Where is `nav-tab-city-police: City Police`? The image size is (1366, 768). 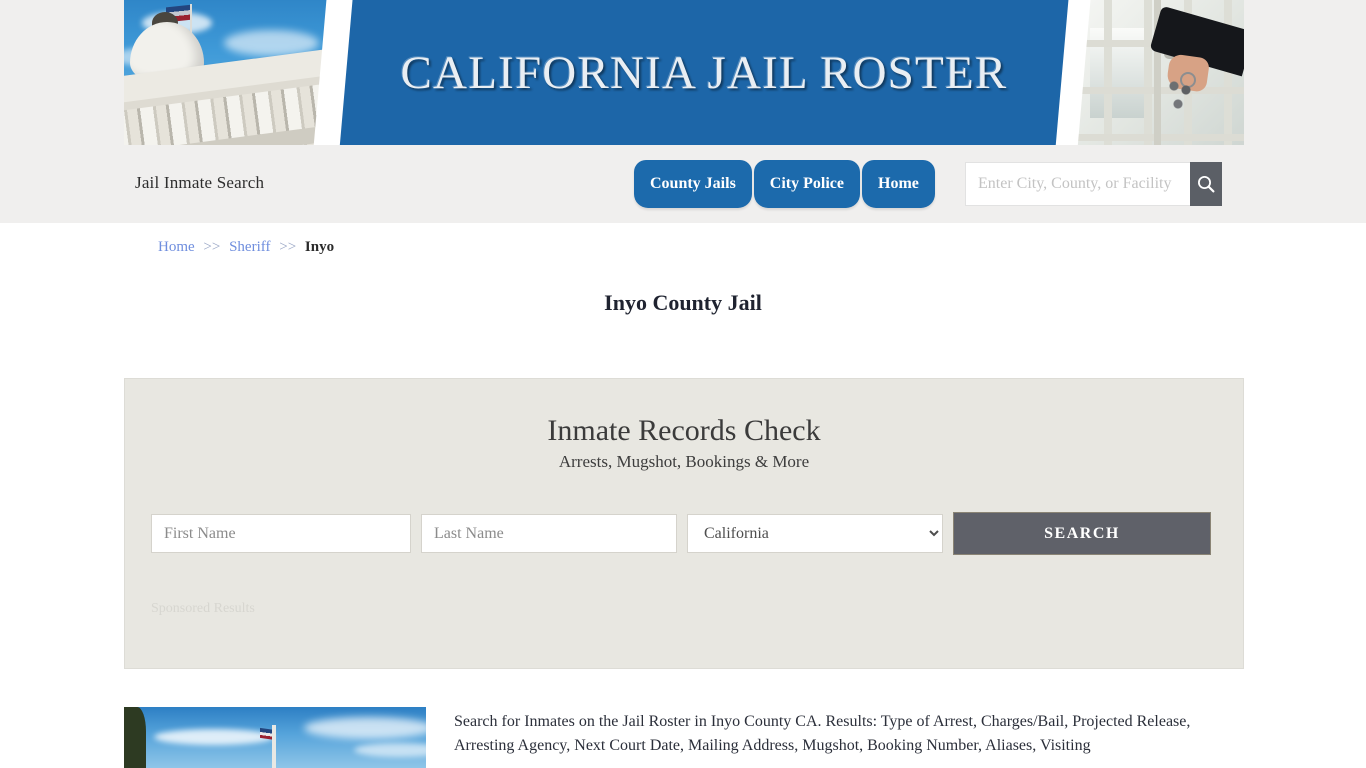 nav-tab-city-police: City Police is located at coordinates (806, 184).